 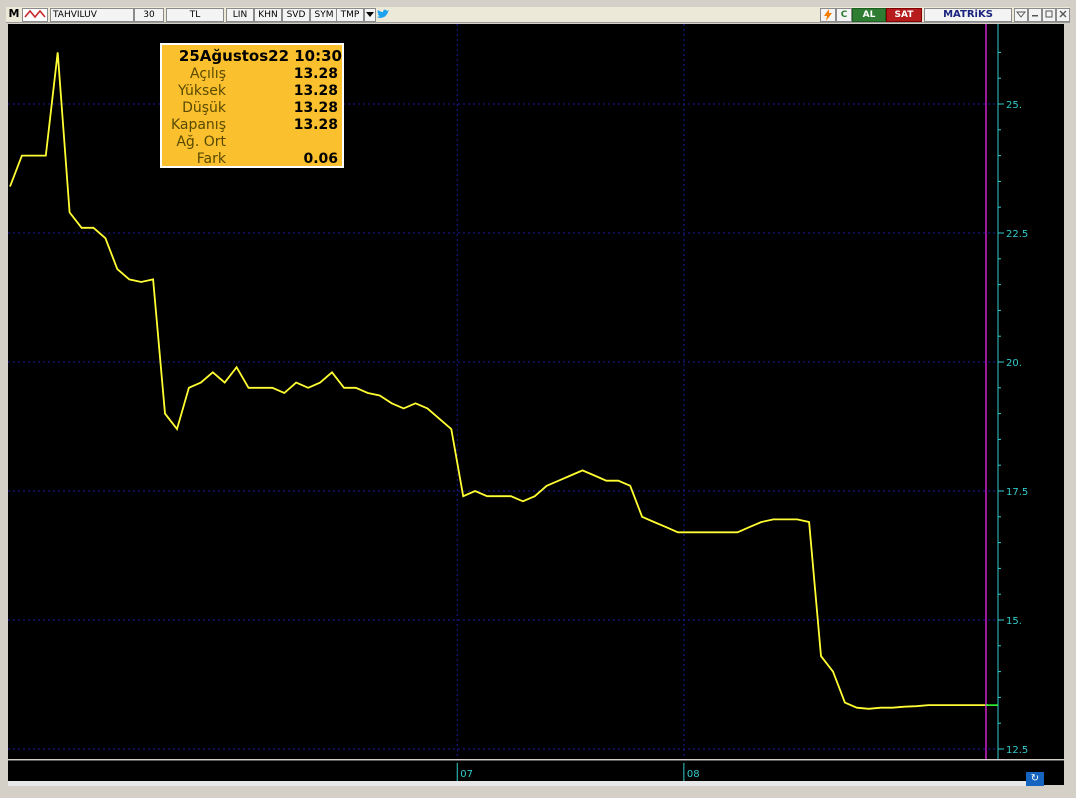 I want to click on info-row-open: Açılış 13.28, so click(x=252, y=74).